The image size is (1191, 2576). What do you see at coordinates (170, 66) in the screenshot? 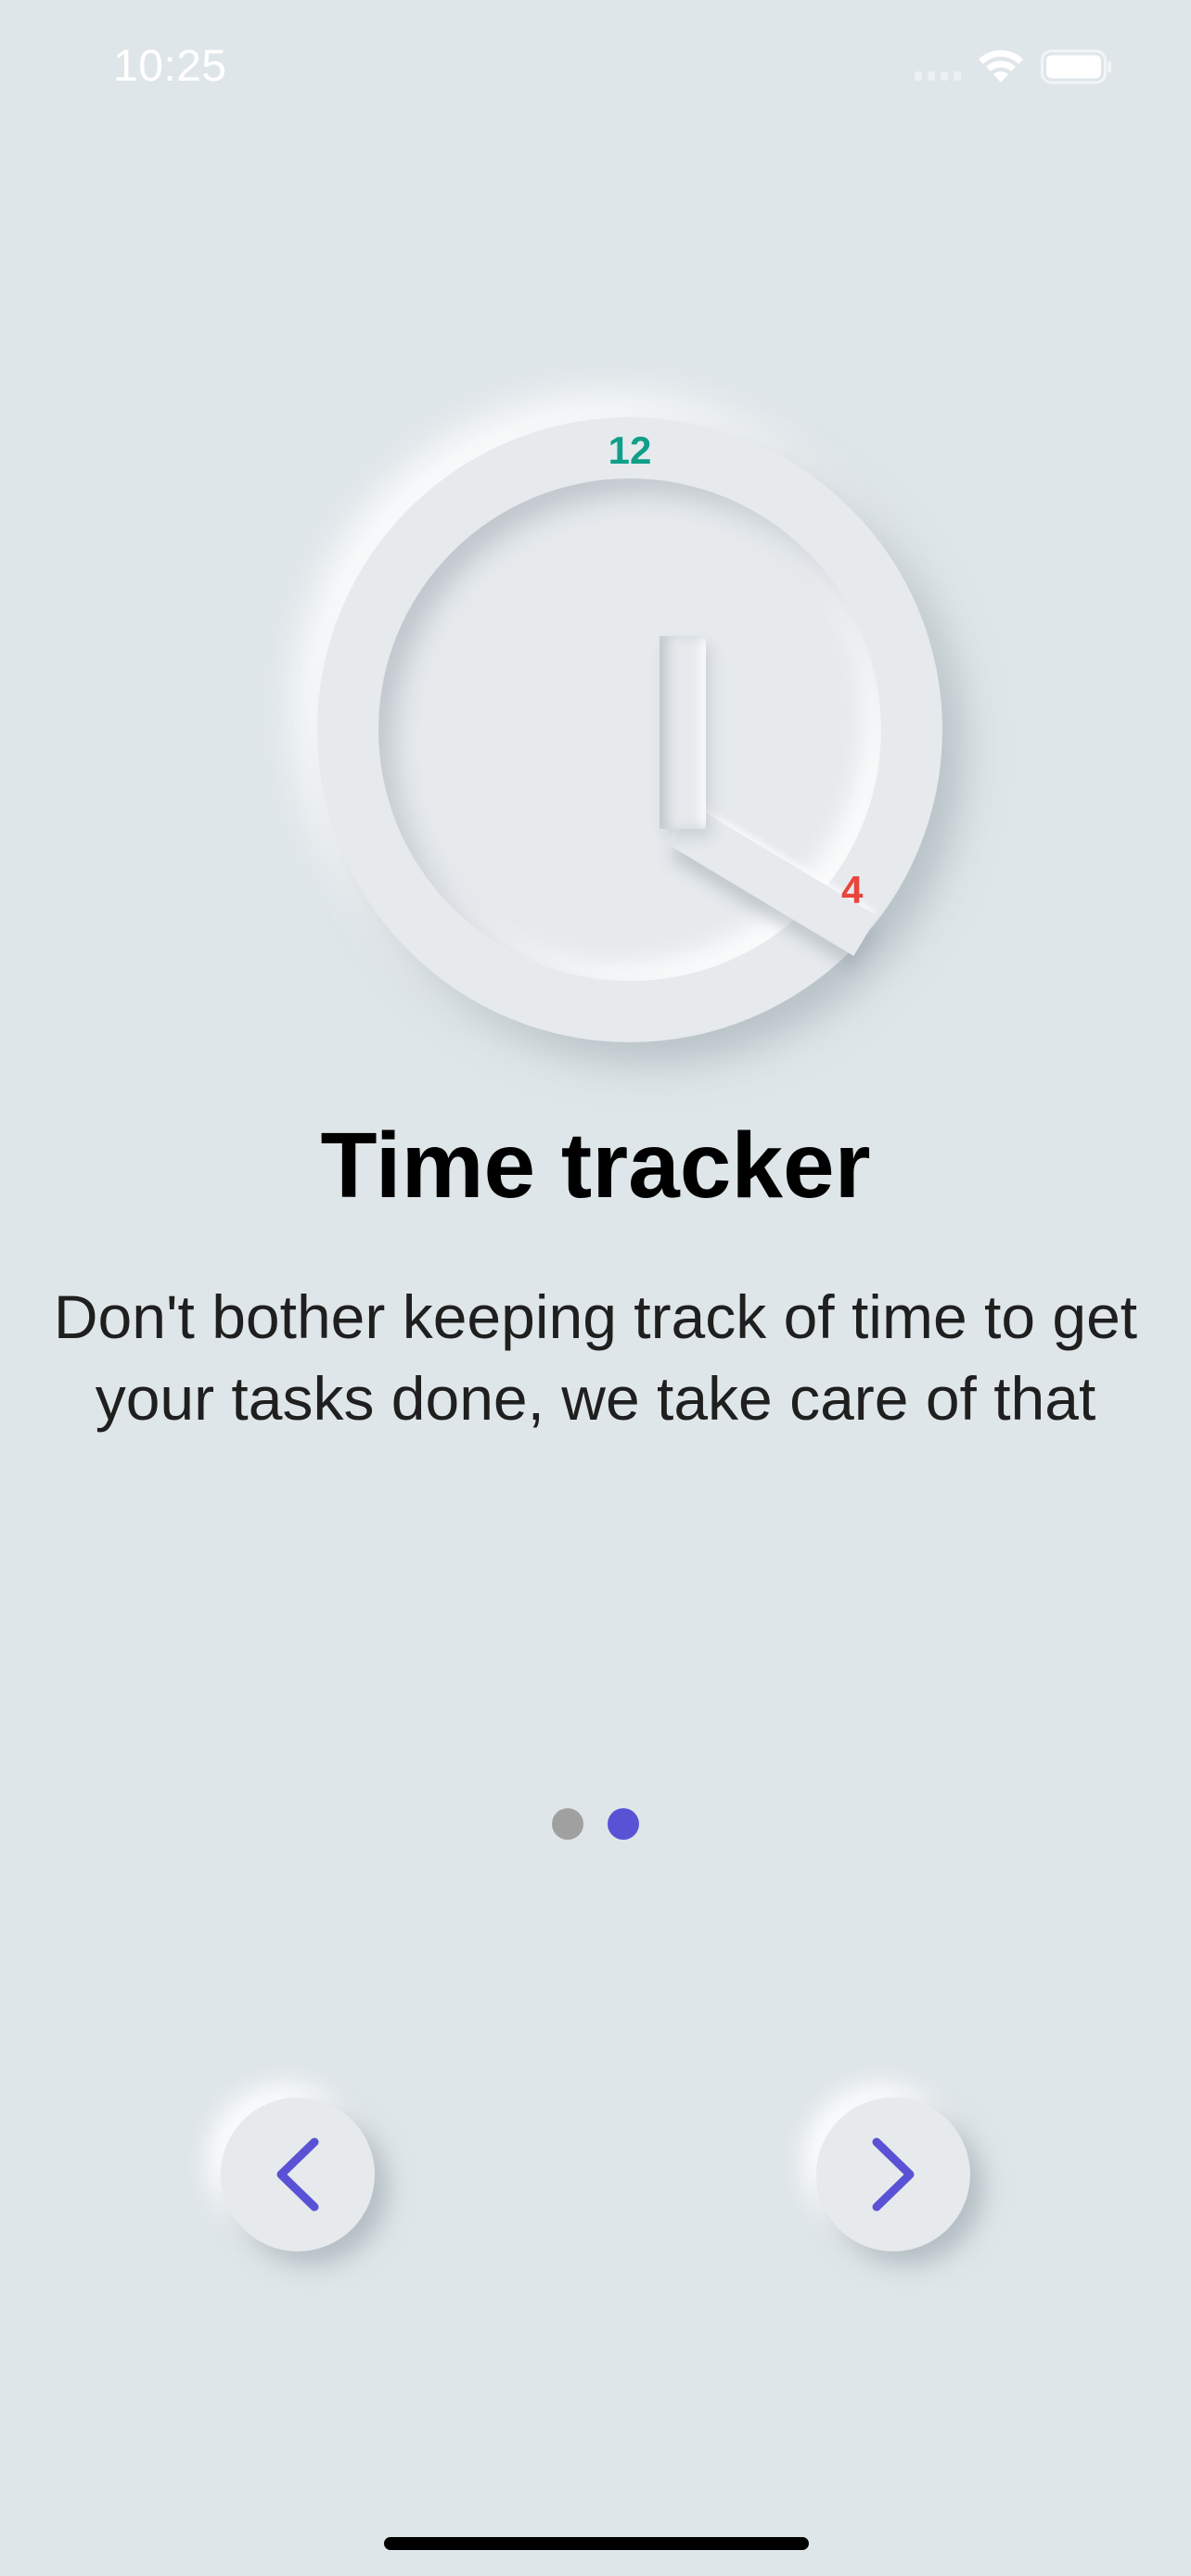
I see `status-time: 10:25` at bounding box center [170, 66].